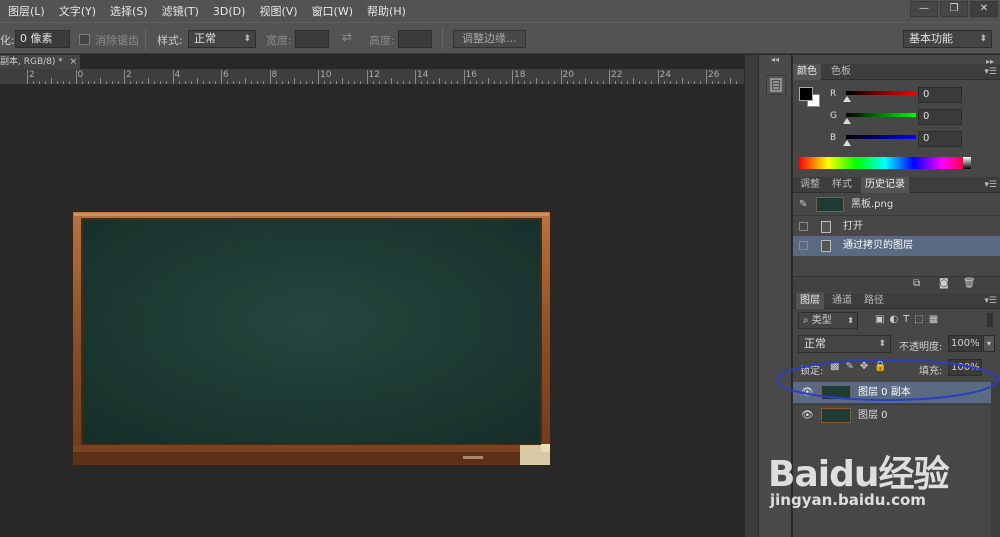 The image size is (1000, 537). Describe the element at coordinates (807, 415) in the screenshot. I see `visibility-eye-icon: 👁` at that location.